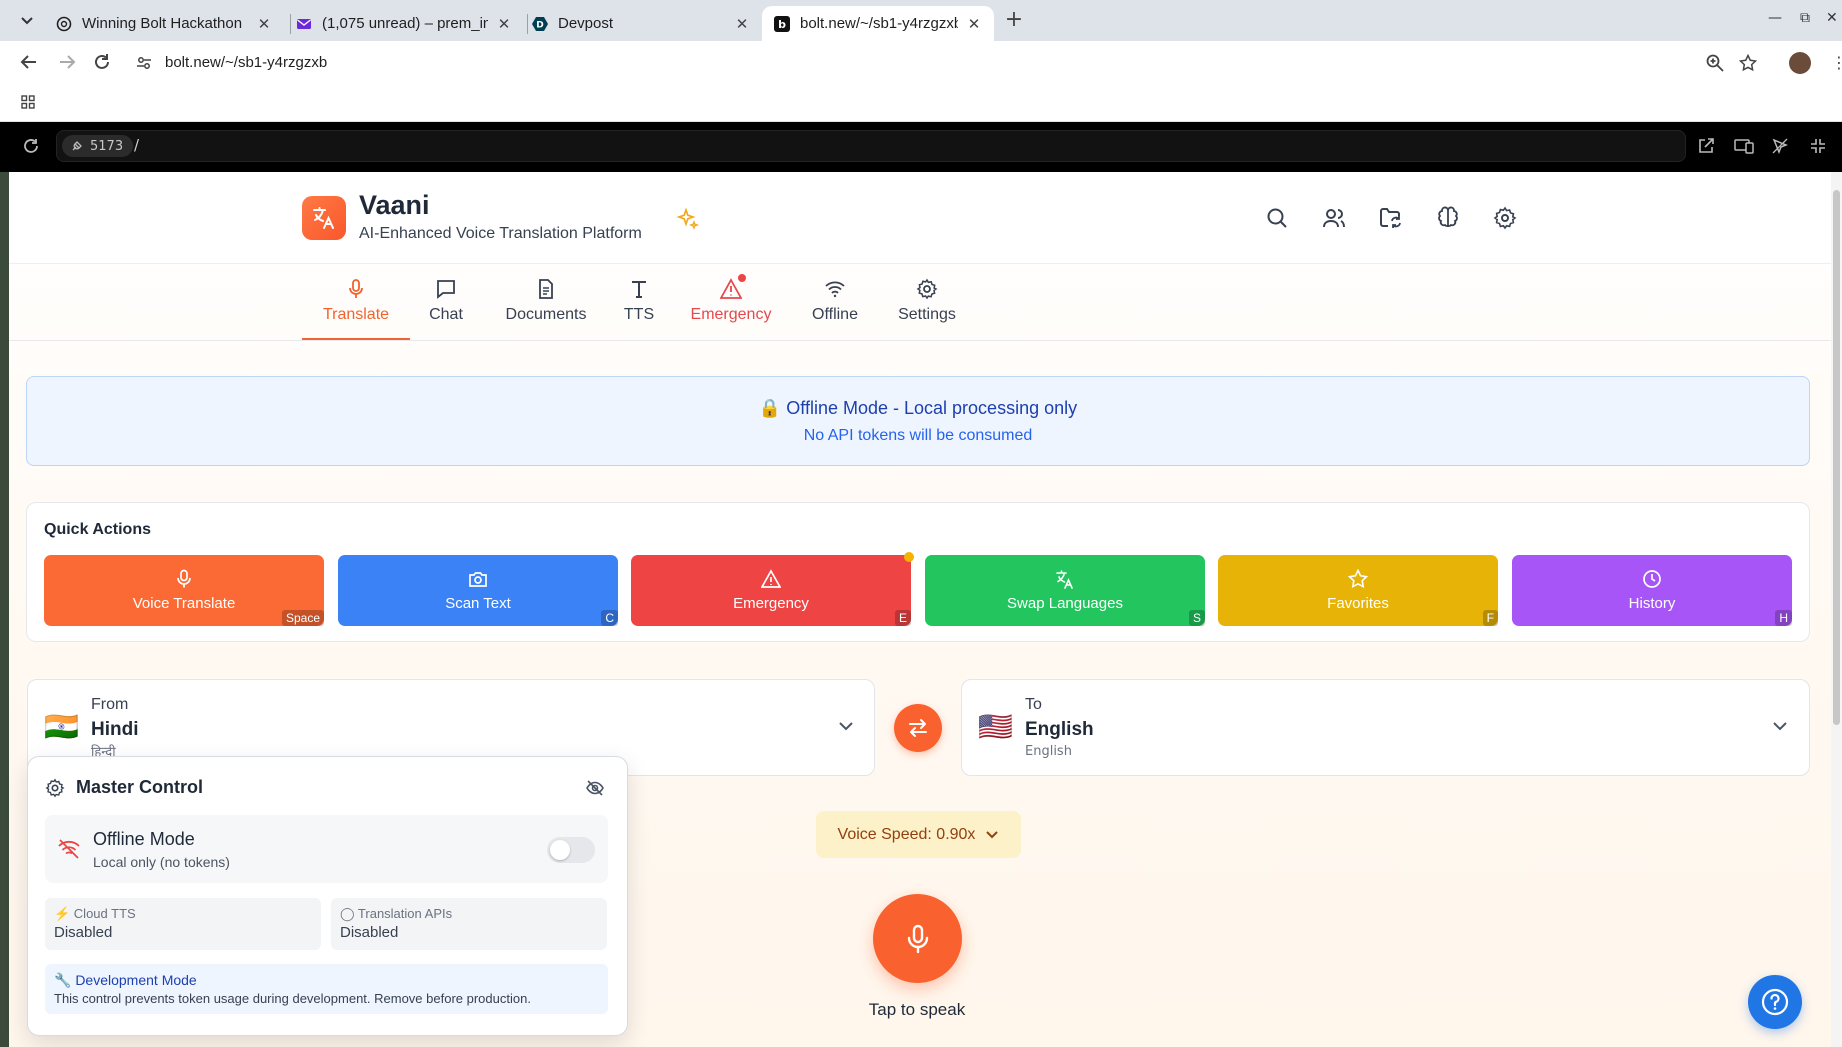 This screenshot has width=1842, height=1047. I want to click on scrollbar-thumb, so click(1836, 457).